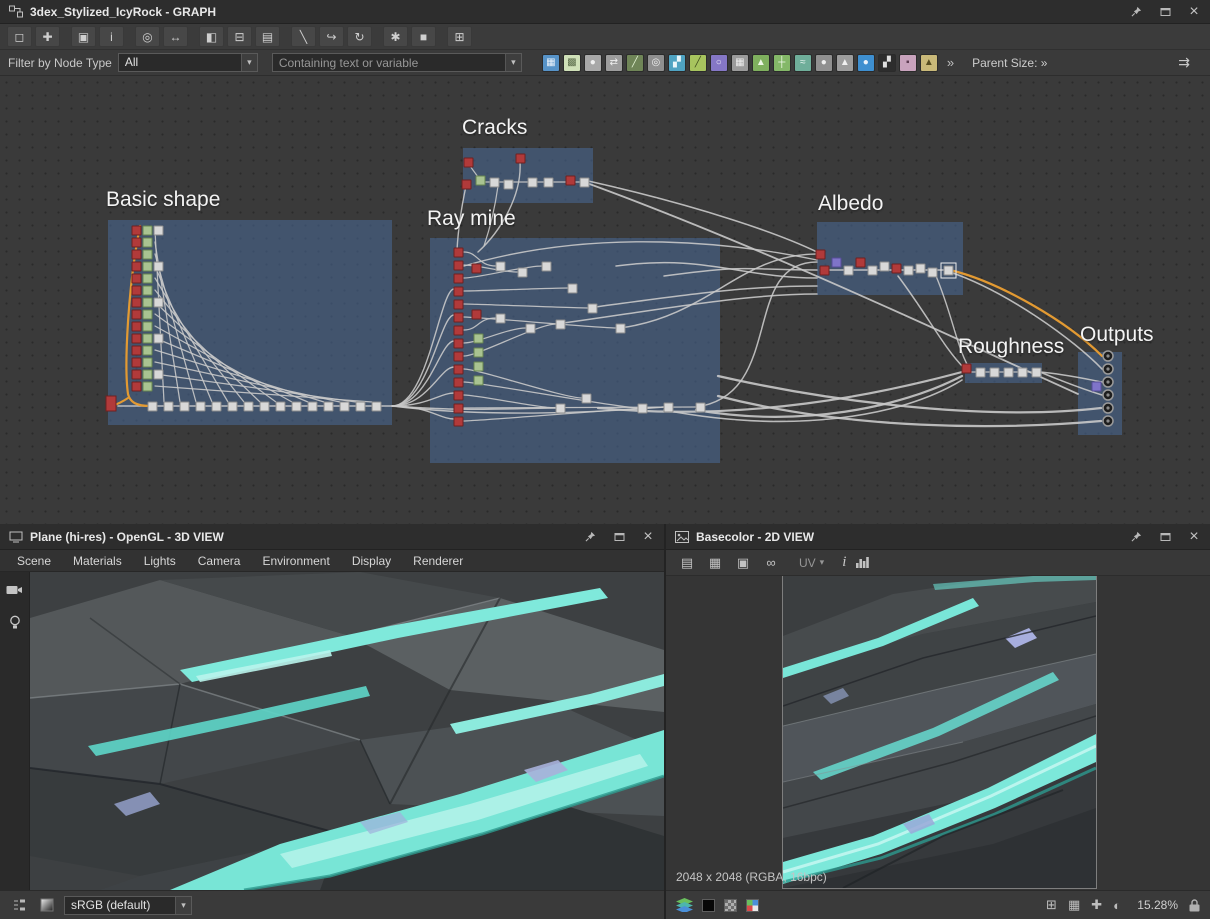 The image size is (1210, 919). What do you see at coordinates (823, 62) in the screenshot?
I see `normal-node-button: ●` at bounding box center [823, 62].